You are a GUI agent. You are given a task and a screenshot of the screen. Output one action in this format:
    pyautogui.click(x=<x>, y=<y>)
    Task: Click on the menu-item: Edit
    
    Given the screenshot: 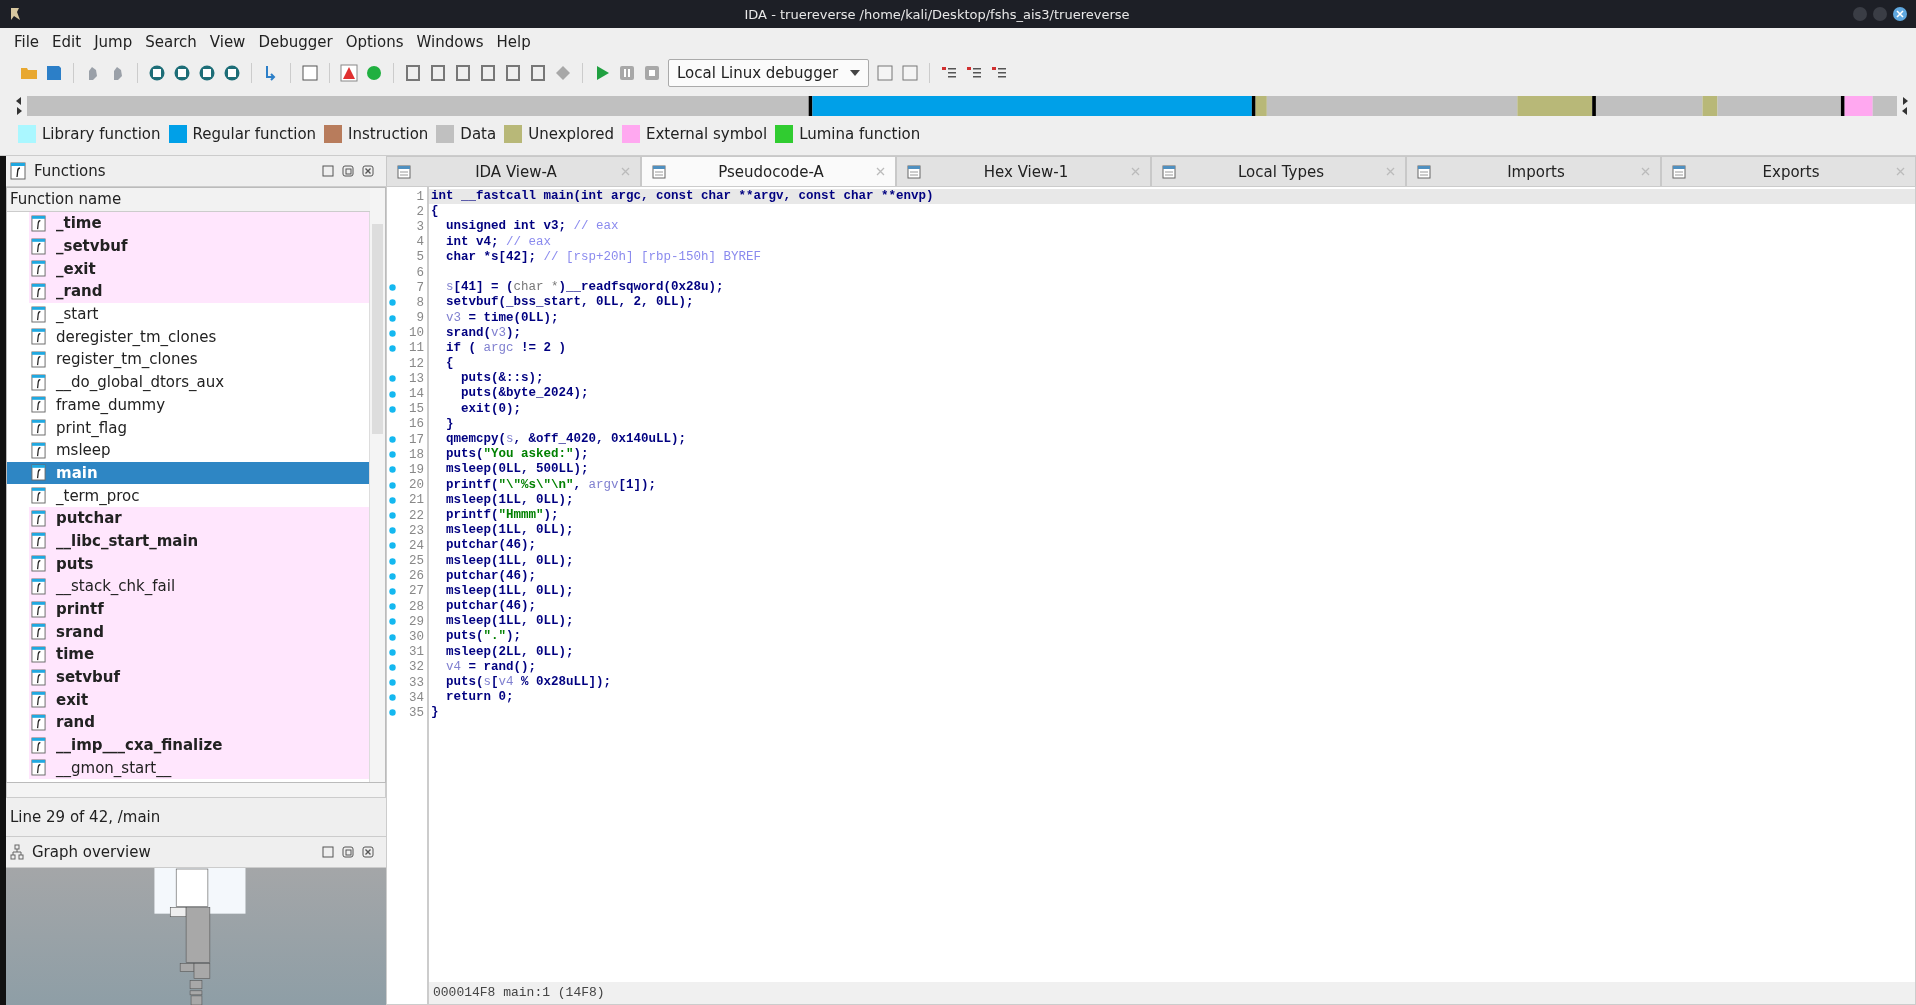 What is the action you would take?
    pyautogui.click(x=67, y=42)
    